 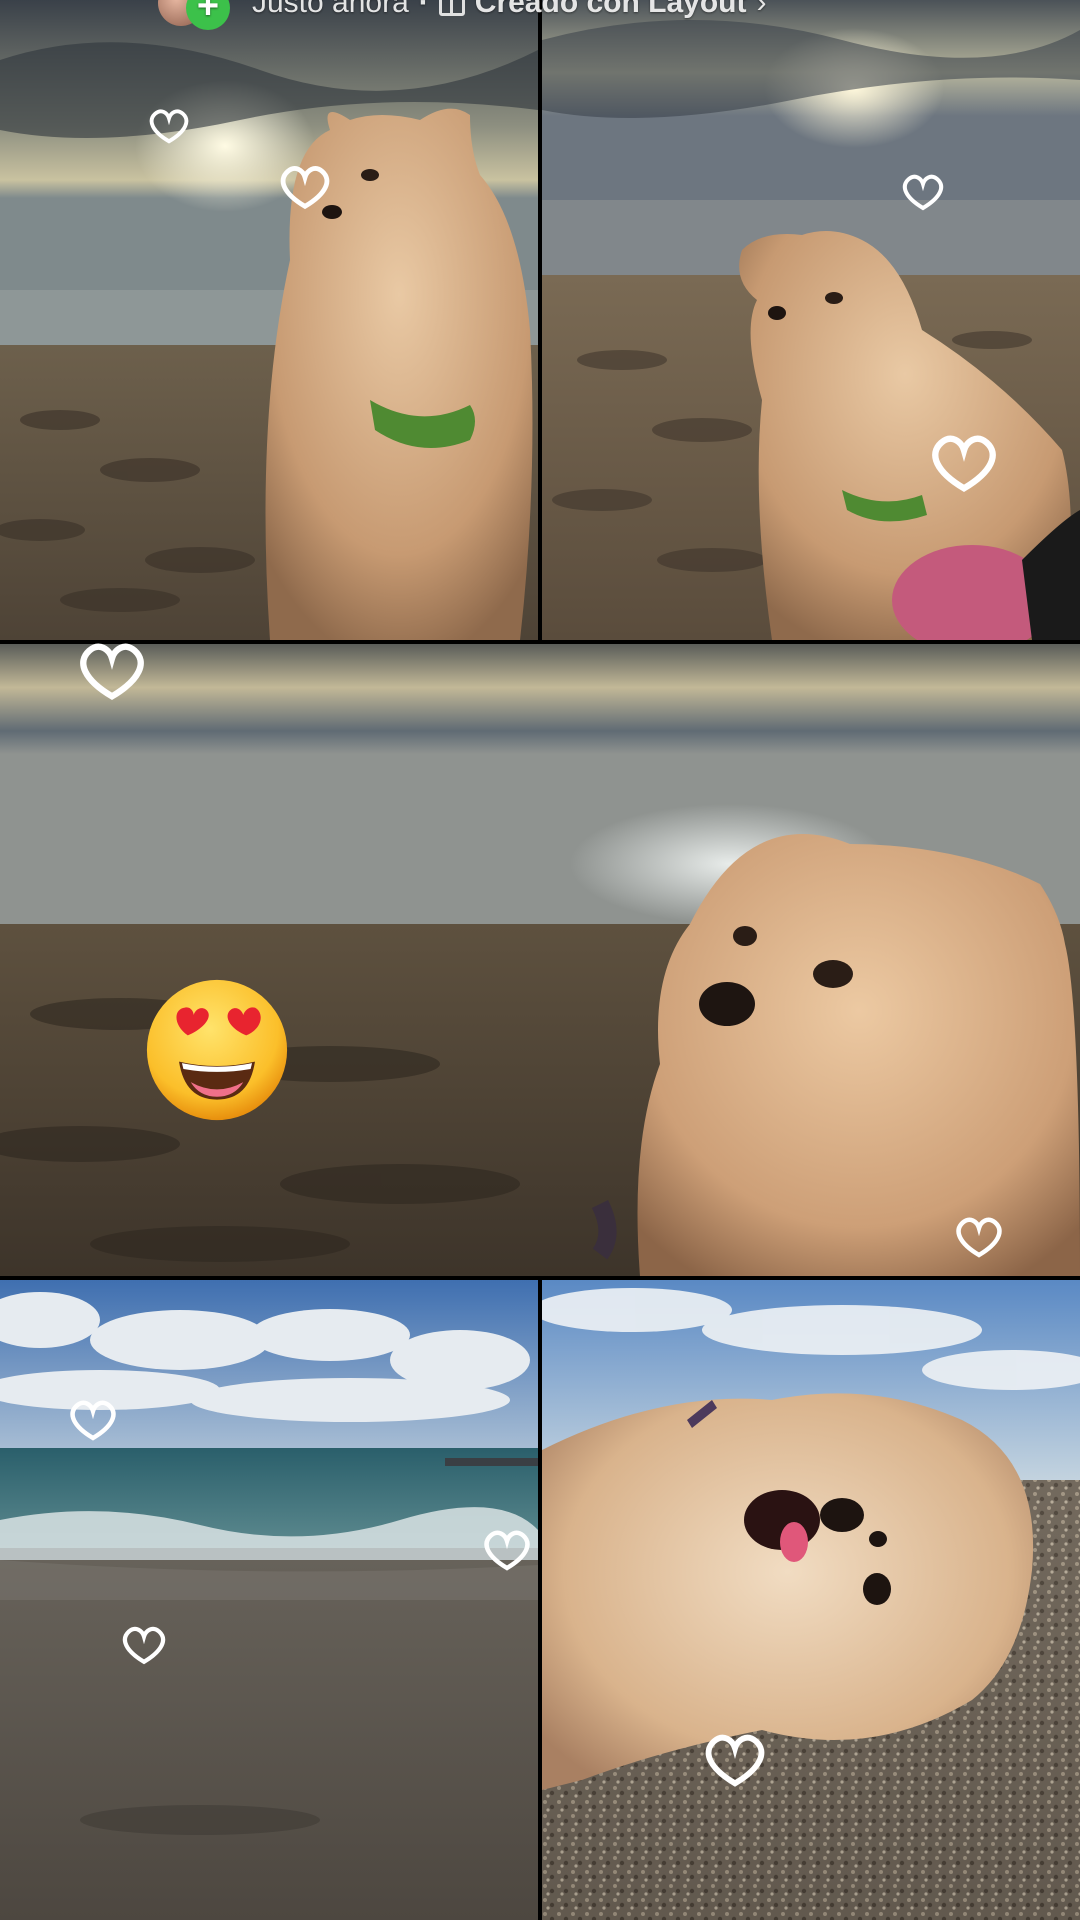 What do you see at coordinates (217, 1050) in the screenshot?
I see `heart-eyes-emoji-icon` at bounding box center [217, 1050].